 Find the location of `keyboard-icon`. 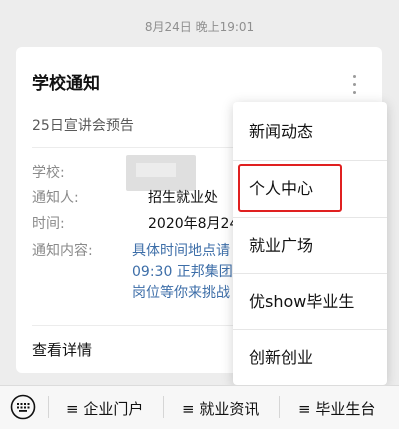

keyboard-icon is located at coordinates (23, 407).